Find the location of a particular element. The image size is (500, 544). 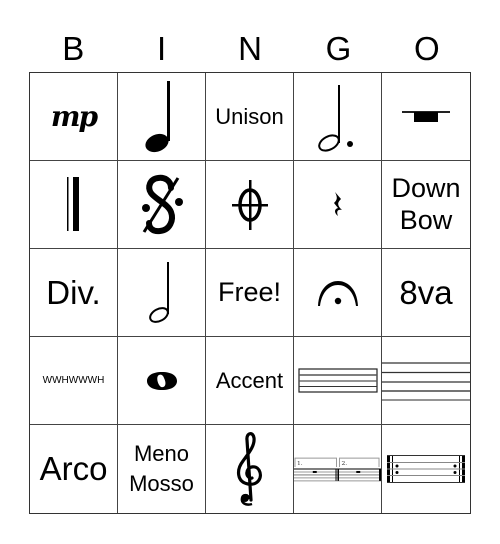

ending-1-label: 1. is located at coordinates (300, 463).